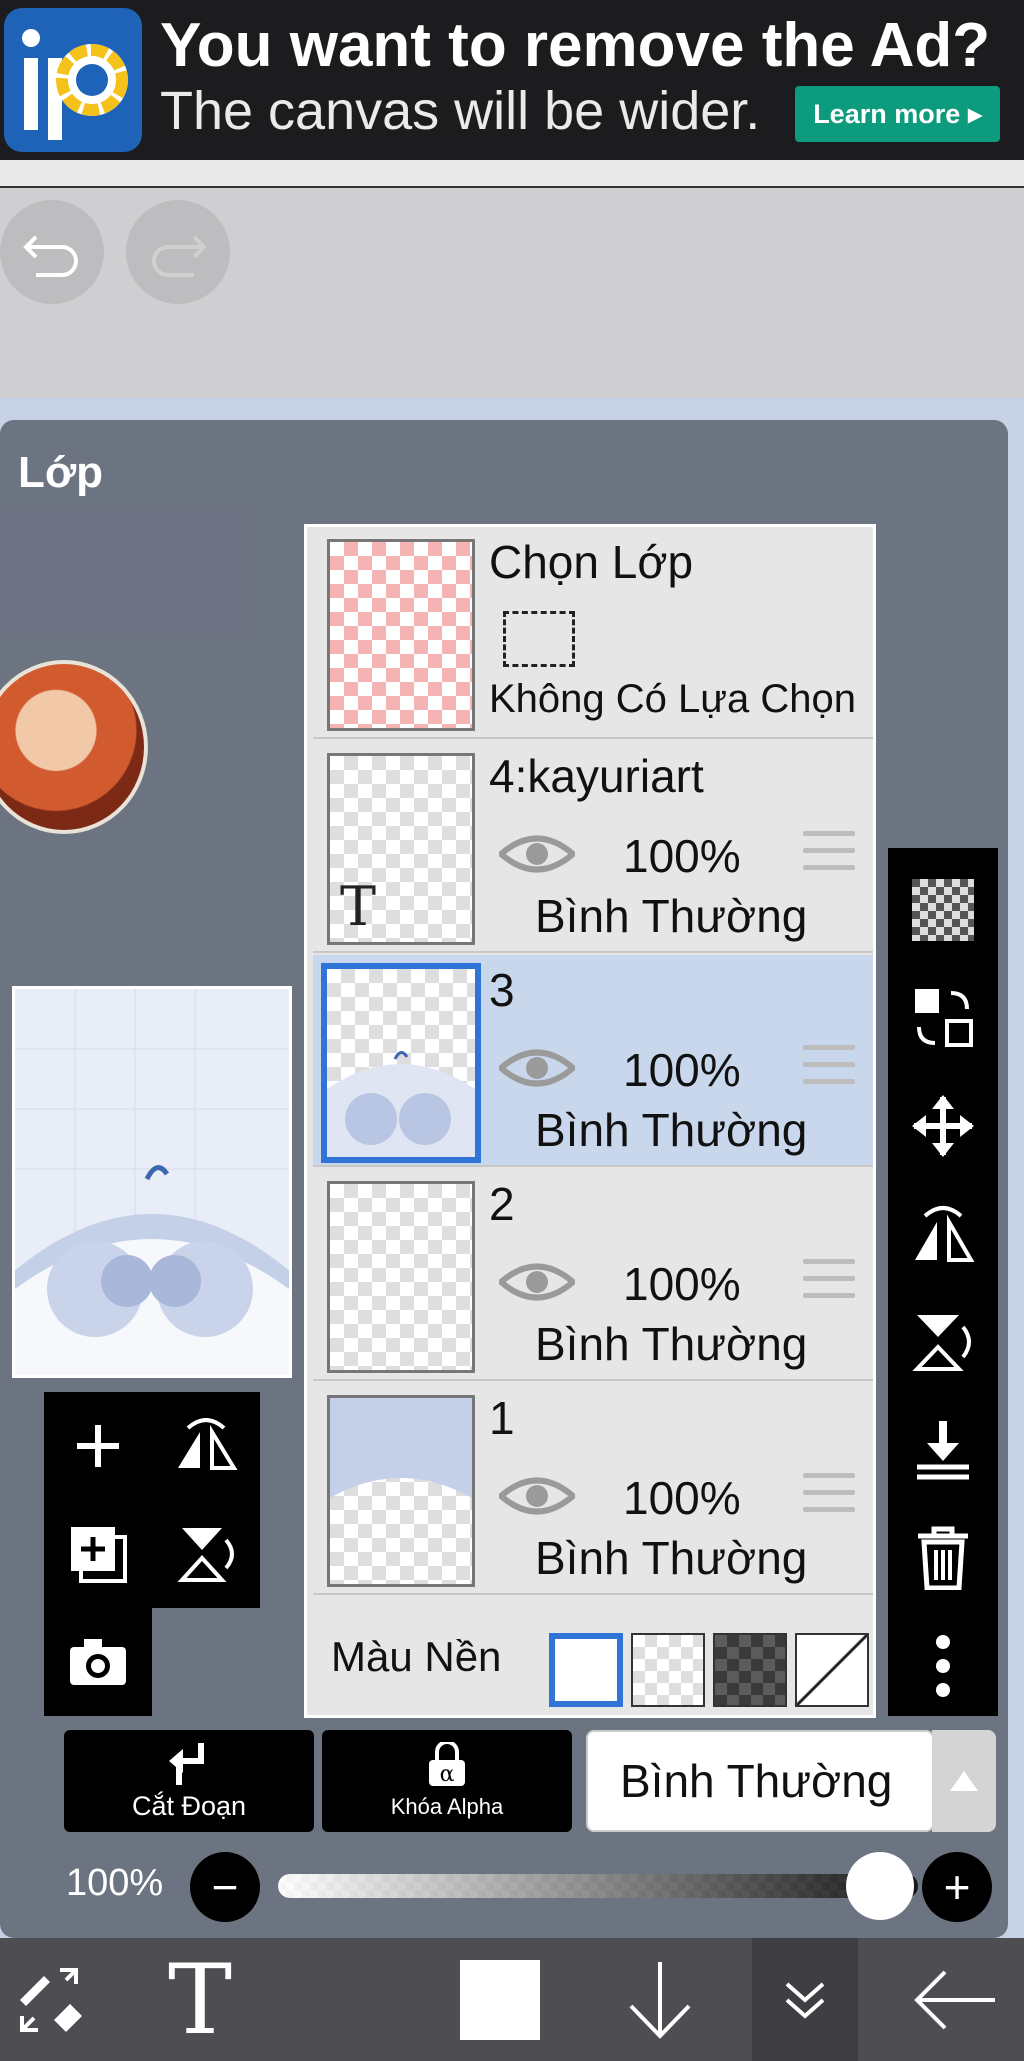 Image resolution: width=1024 pixels, height=2061 pixels. What do you see at coordinates (943, 1666) in the screenshot?
I see `more-options-button` at bounding box center [943, 1666].